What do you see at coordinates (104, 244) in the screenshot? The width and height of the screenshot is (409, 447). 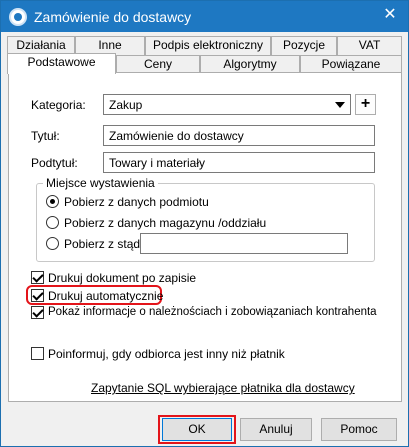 I see `radio-from-label: Pobierz z stąd:` at bounding box center [104, 244].